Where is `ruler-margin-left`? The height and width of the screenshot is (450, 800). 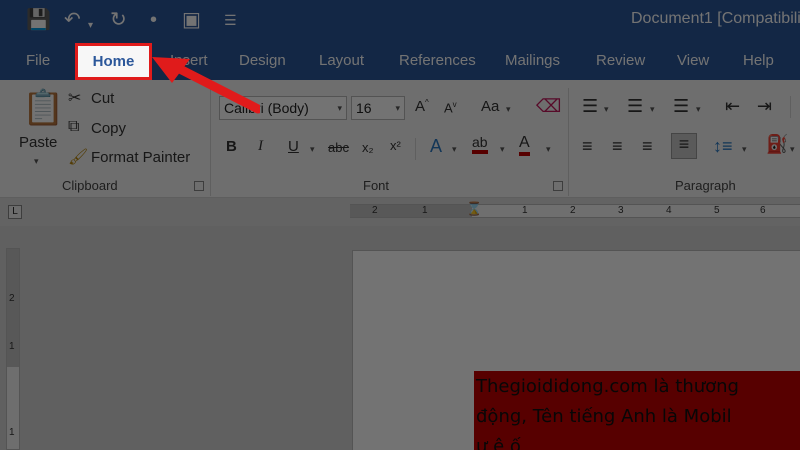
ruler-margin-left is located at coordinates (411, 211).